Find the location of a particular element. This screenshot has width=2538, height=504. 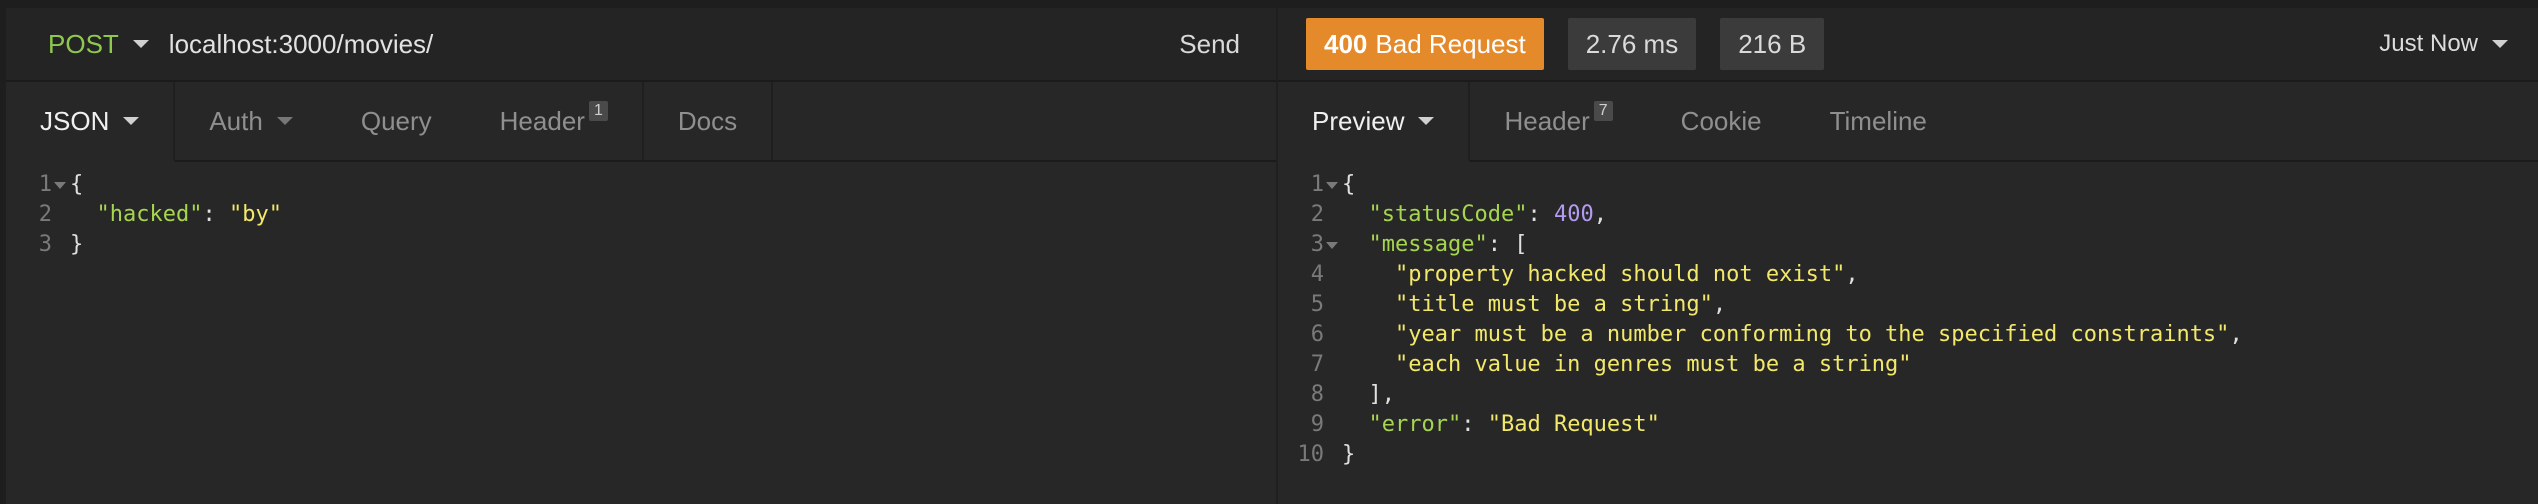

code-token: ], is located at coordinates (1368, 394).